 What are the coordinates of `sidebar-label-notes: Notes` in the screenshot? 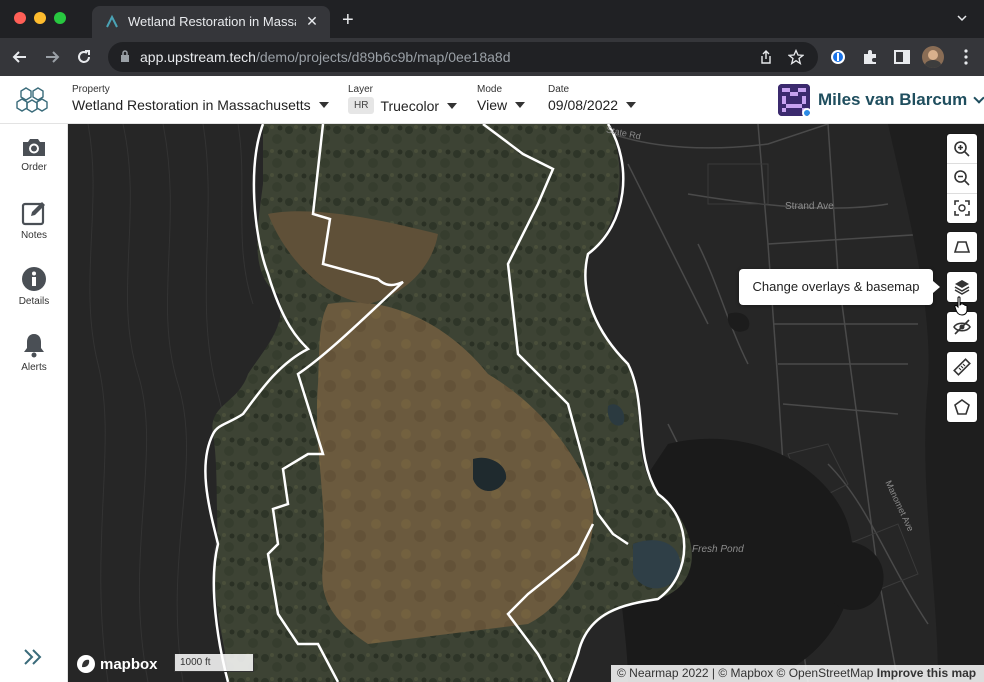 It's located at (34, 235).